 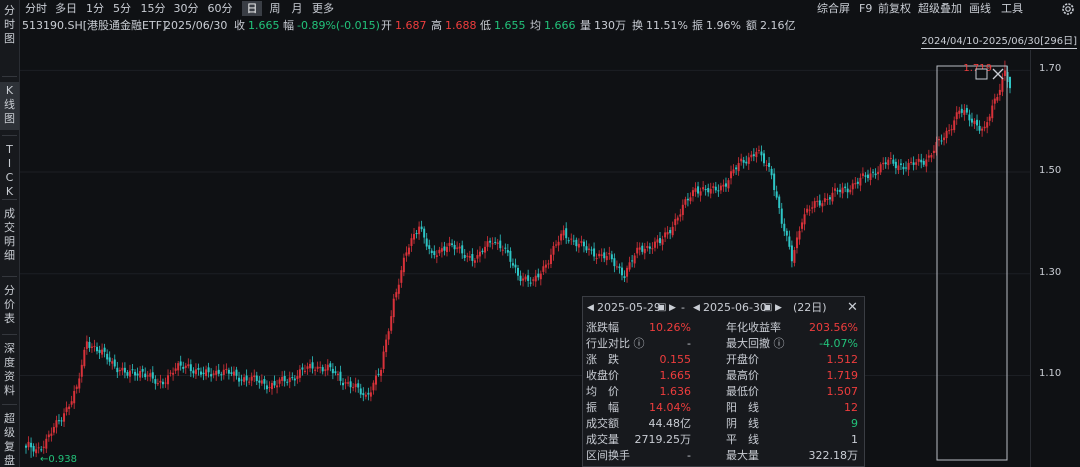 I want to click on side-tab-tick: TICK, so click(x=9, y=170).